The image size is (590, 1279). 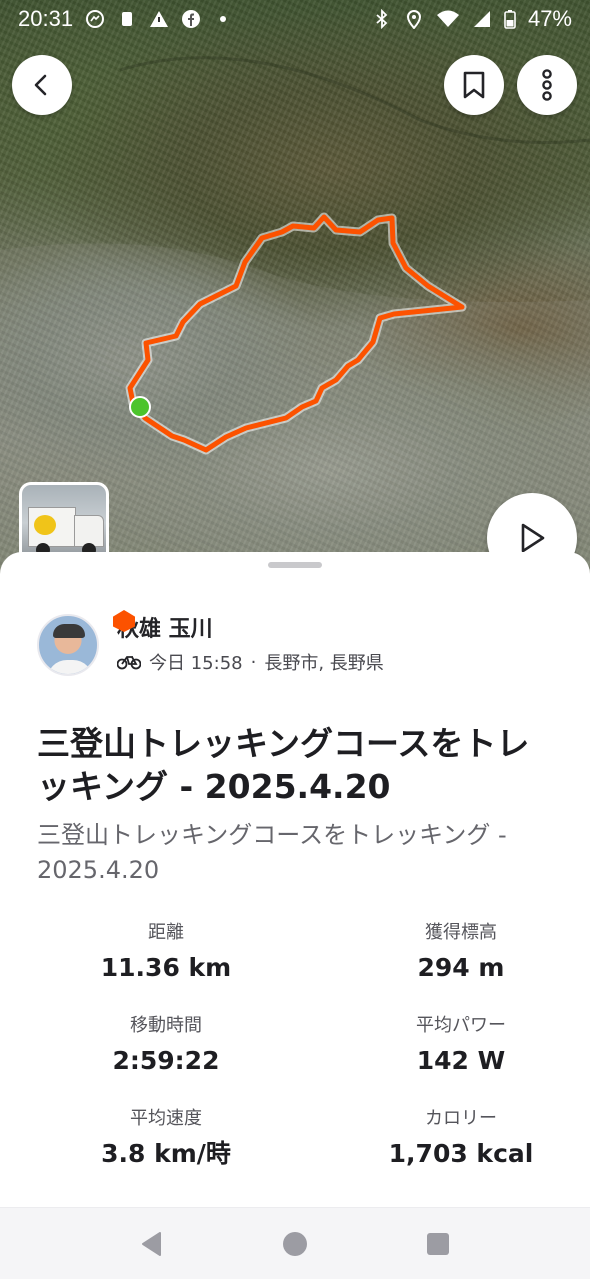 What do you see at coordinates (166, 932) in the screenshot?
I see `stat-label: 距離` at bounding box center [166, 932].